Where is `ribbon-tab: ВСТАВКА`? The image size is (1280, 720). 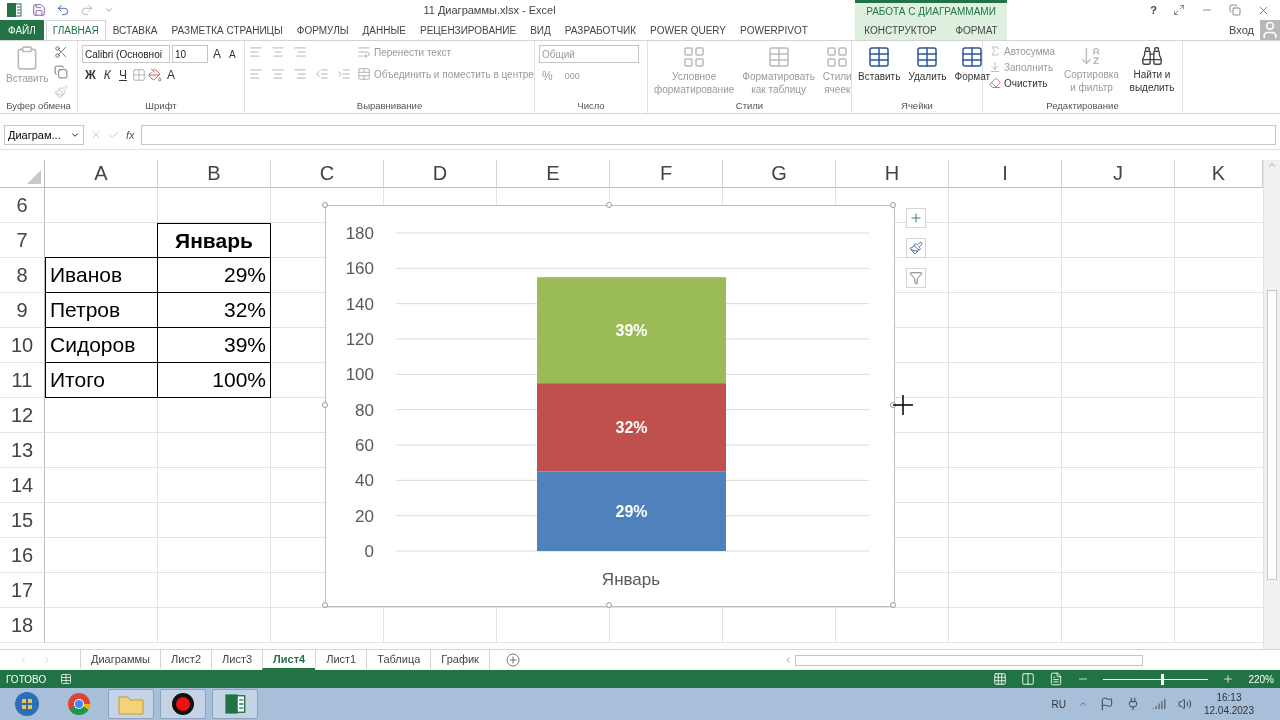 ribbon-tab: ВСТАВКА is located at coordinates (135, 30).